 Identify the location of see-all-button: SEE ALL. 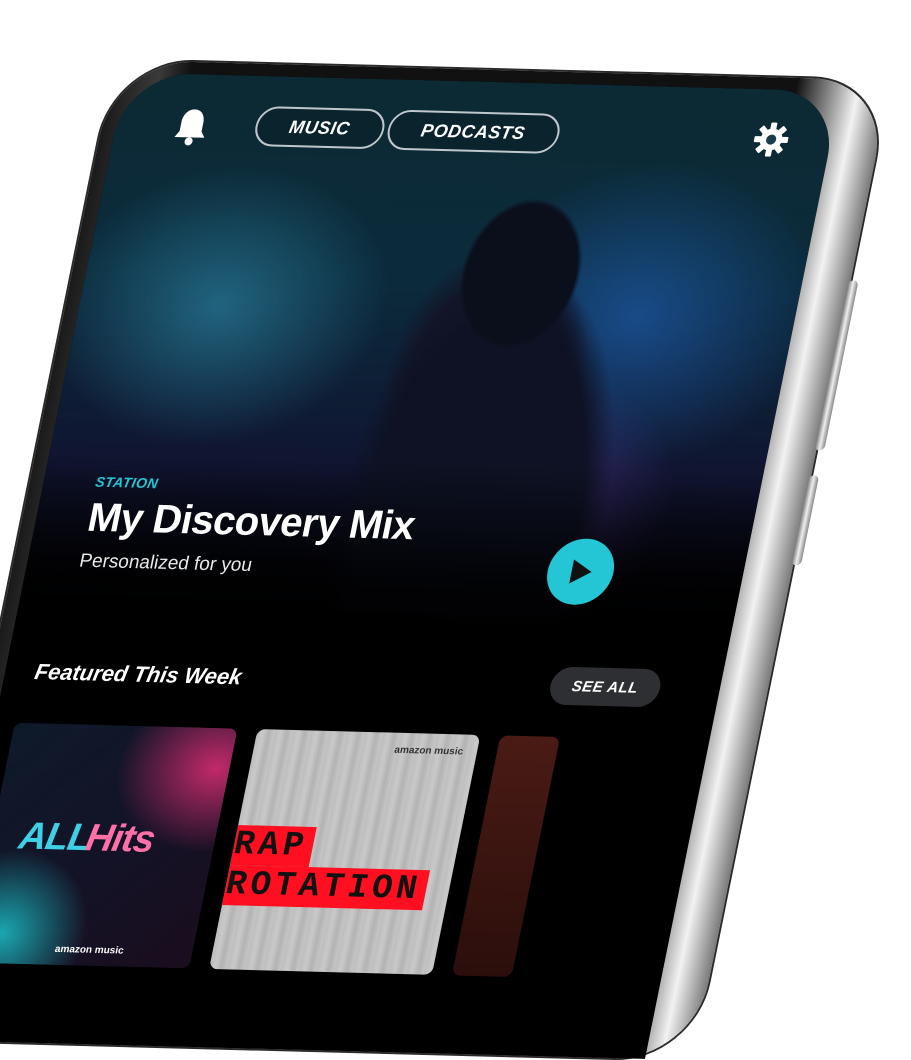
(605, 687).